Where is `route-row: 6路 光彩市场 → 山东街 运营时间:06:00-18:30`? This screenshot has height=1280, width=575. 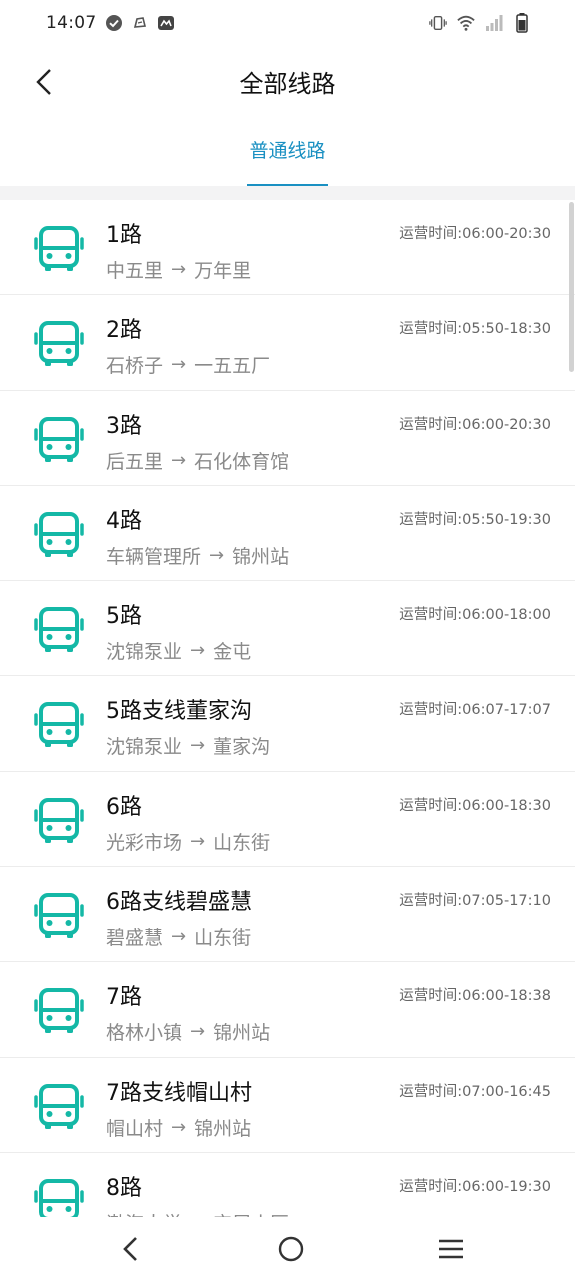
route-row: 6路 光彩市场 → 山东街 运营时间:06:00-18:30 is located at coordinates (287, 820).